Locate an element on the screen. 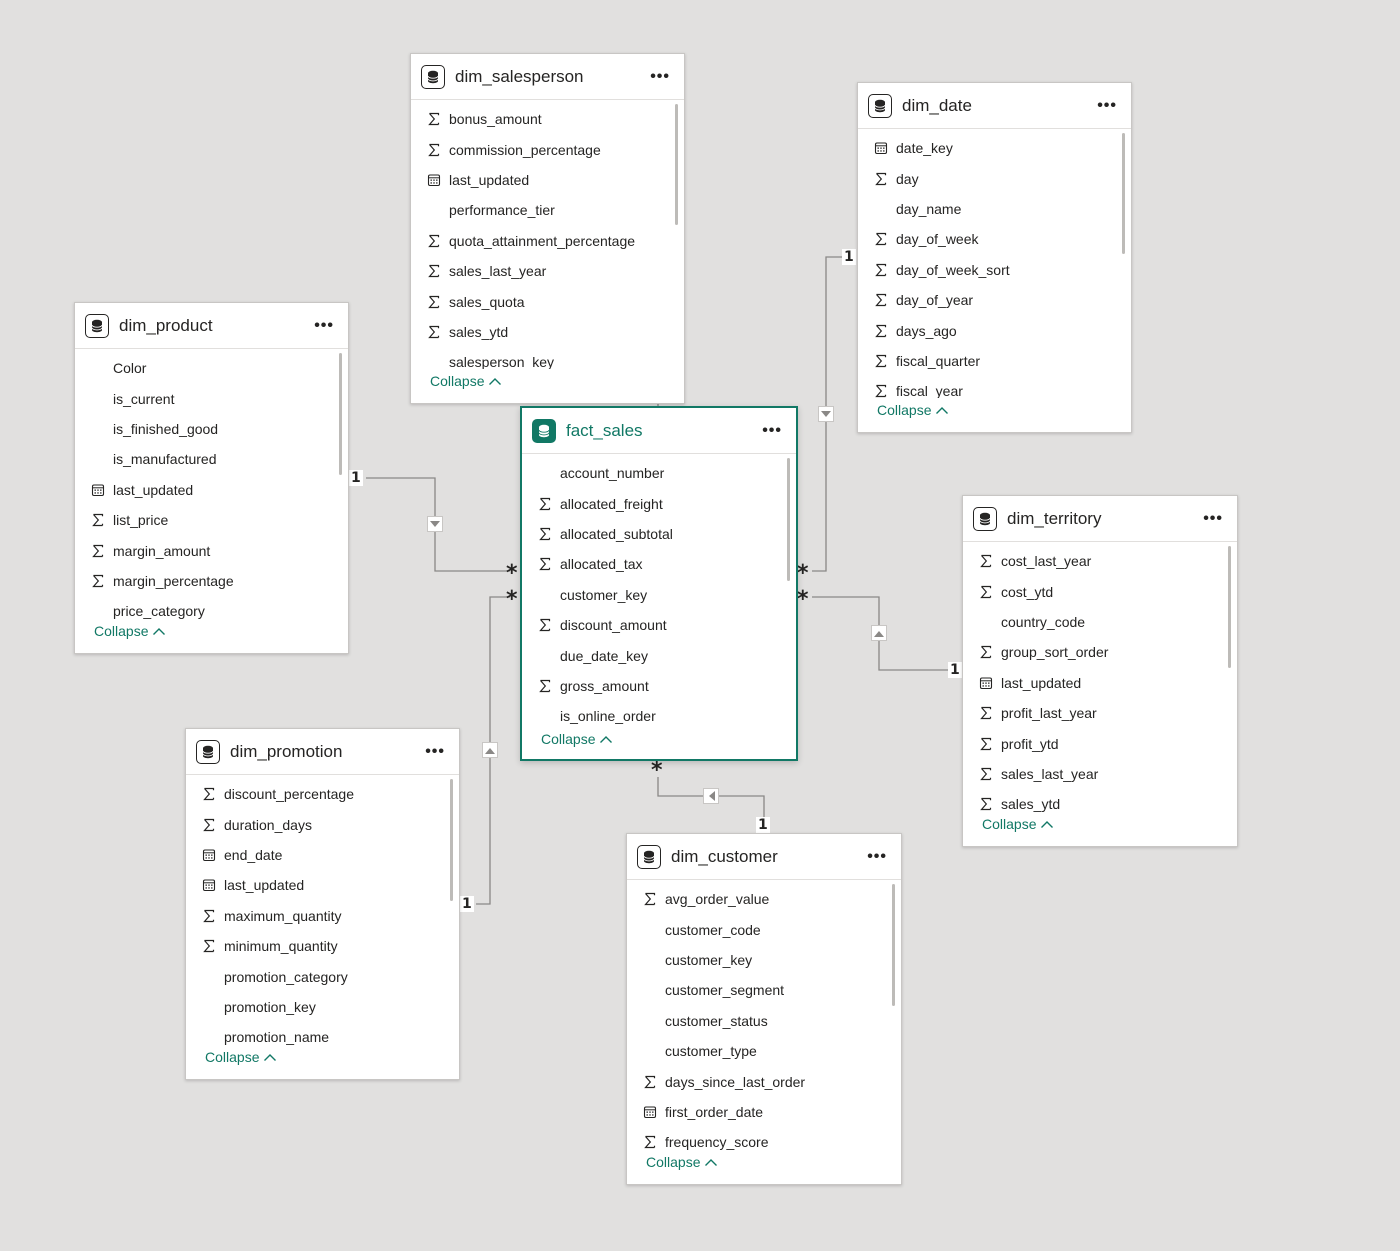  field-row: group_sort_order is located at coordinates (1100, 652).